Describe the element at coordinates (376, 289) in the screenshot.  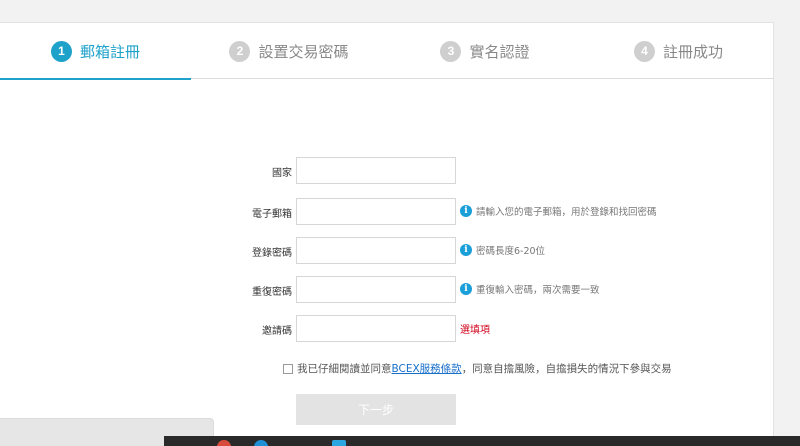
I see `confirm-password-input` at that location.